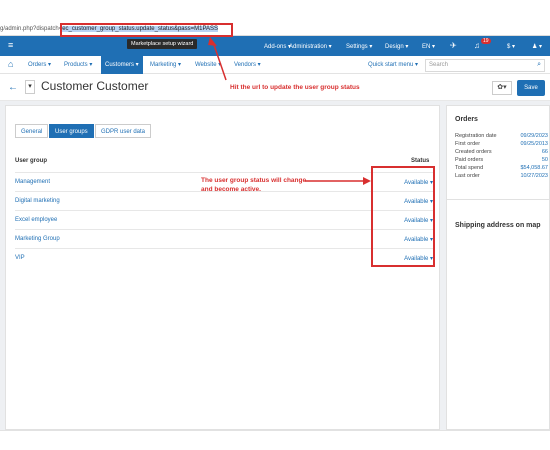 The width and height of the screenshot is (550, 450). What do you see at coordinates (231, 189) in the screenshot?
I see `status-annotation-line2: and become active.` at bounding box center [231, 189].